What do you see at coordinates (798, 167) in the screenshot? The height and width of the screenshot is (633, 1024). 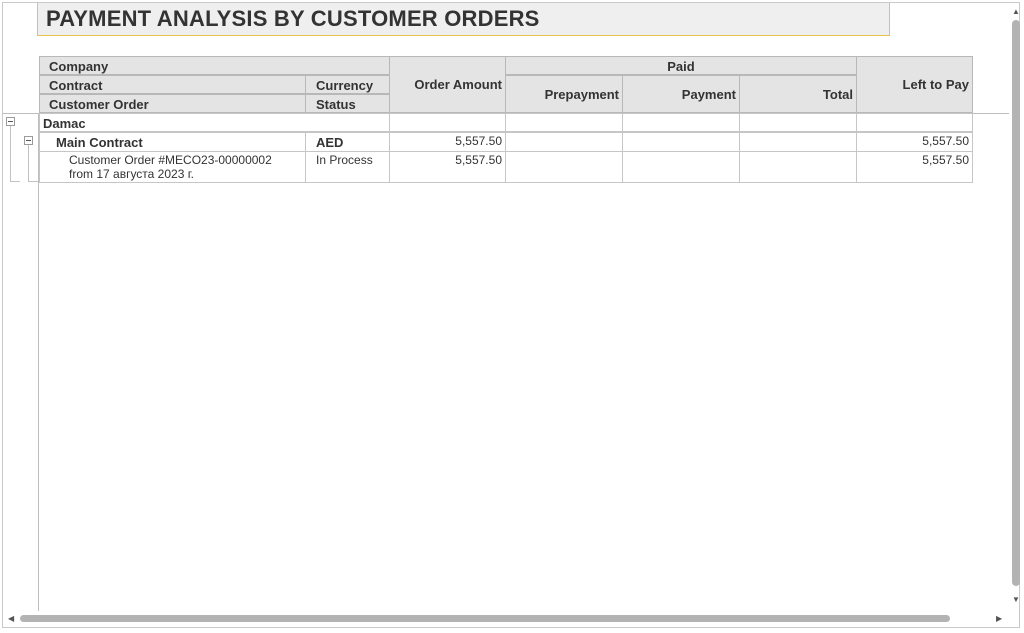 I see `customer-order-total-cell` at bounding box center [798, 167].